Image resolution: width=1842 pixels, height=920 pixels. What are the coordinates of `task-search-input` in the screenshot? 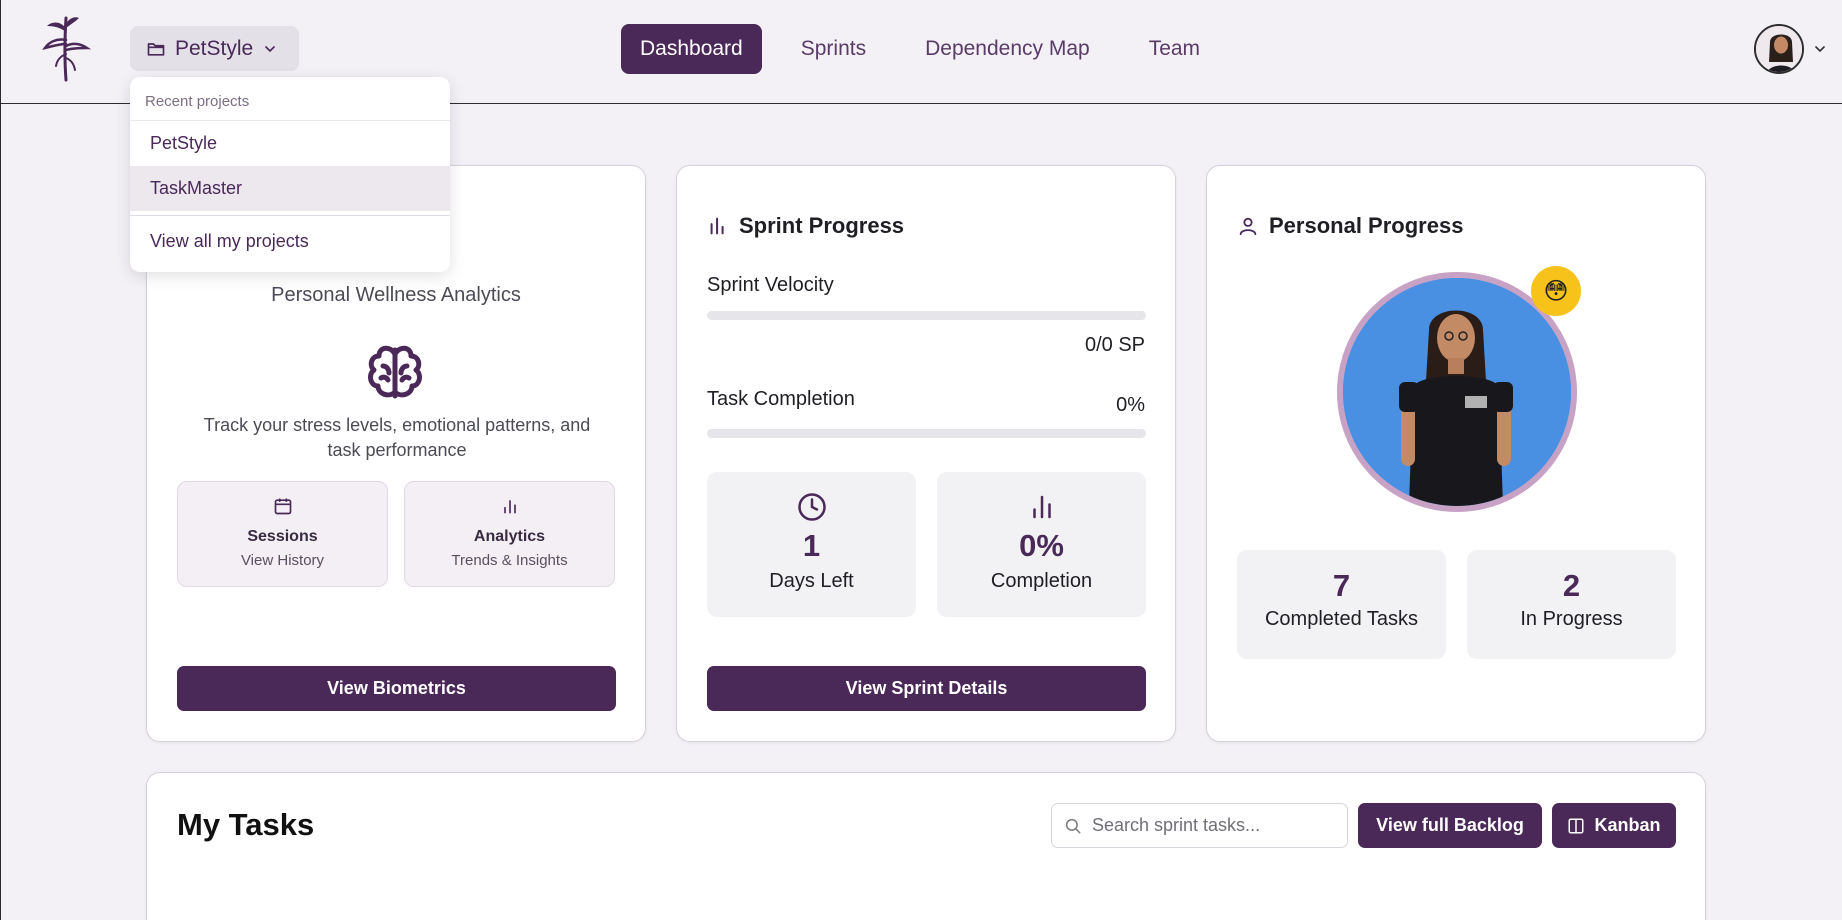 It's located at (1212, 825).